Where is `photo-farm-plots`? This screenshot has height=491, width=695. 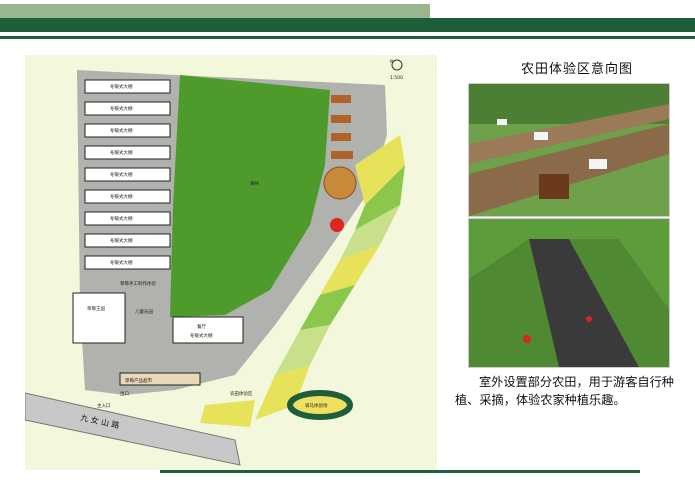
photo-farm-plots is located at coordinates (569, 150).